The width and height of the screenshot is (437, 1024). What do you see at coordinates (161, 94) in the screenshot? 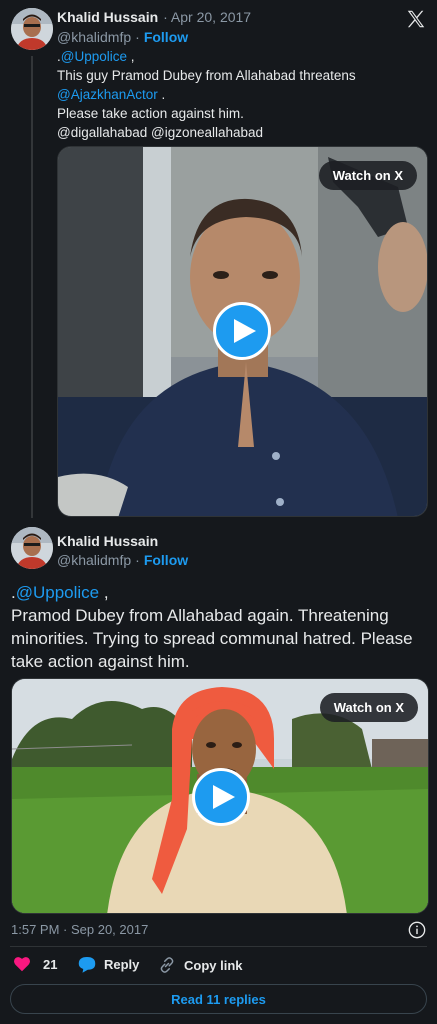
I see `text-suffix: .` at bounding box center [161, 94].